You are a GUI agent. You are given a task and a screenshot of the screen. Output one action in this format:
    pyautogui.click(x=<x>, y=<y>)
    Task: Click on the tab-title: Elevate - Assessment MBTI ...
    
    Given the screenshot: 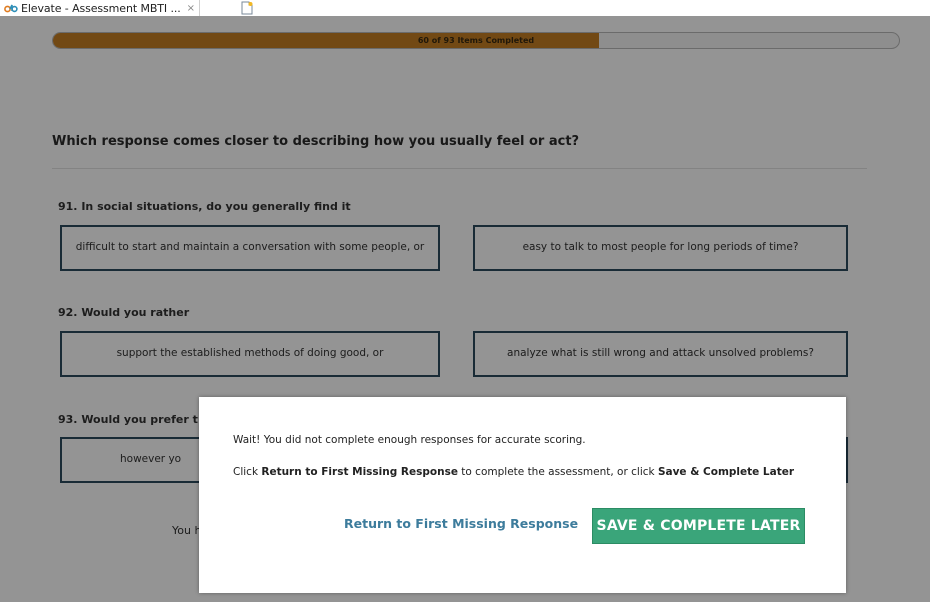 What is the action you would take?
    pyautogui.click(x=101, y=8)
    